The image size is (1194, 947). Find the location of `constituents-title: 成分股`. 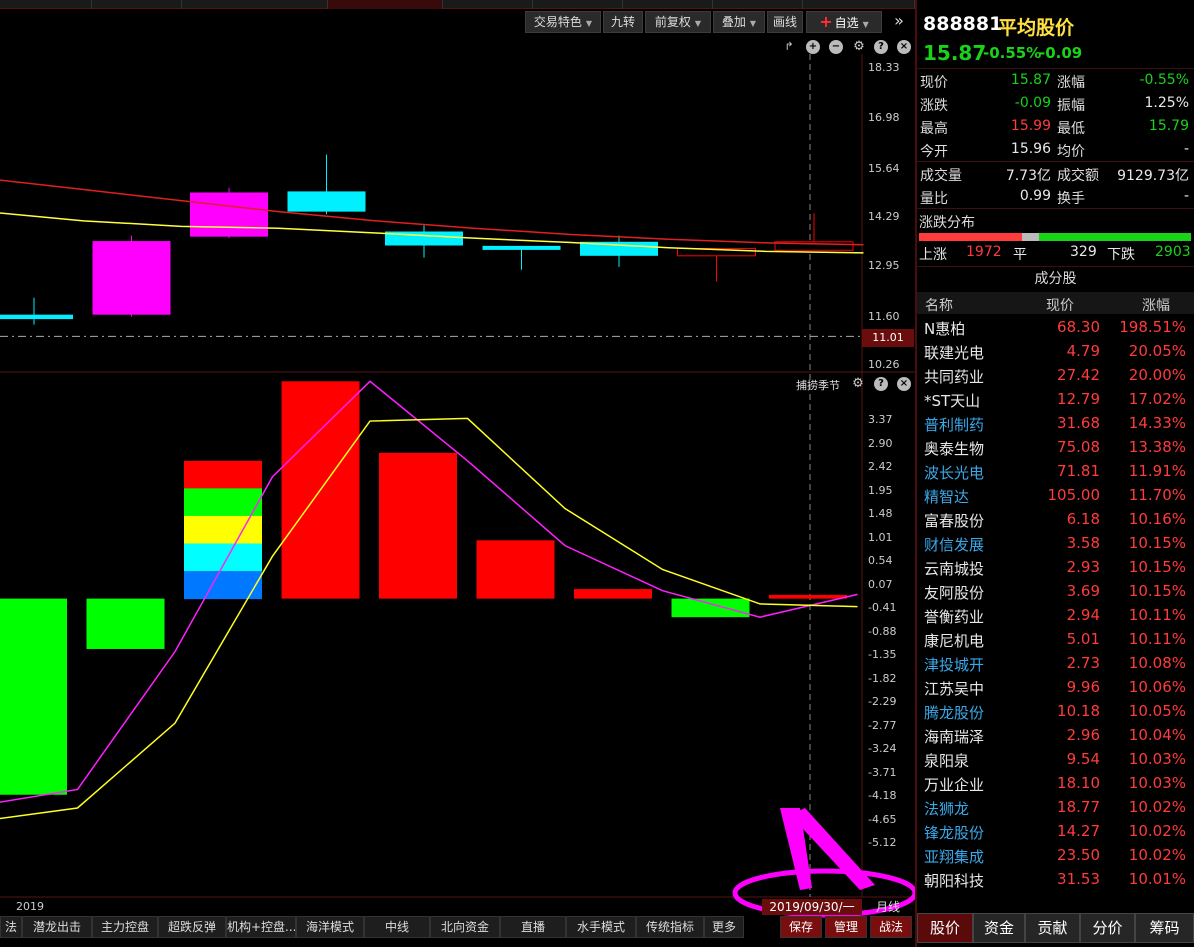

constituents-title: 成分股 is located at coordinates (1055, 279).